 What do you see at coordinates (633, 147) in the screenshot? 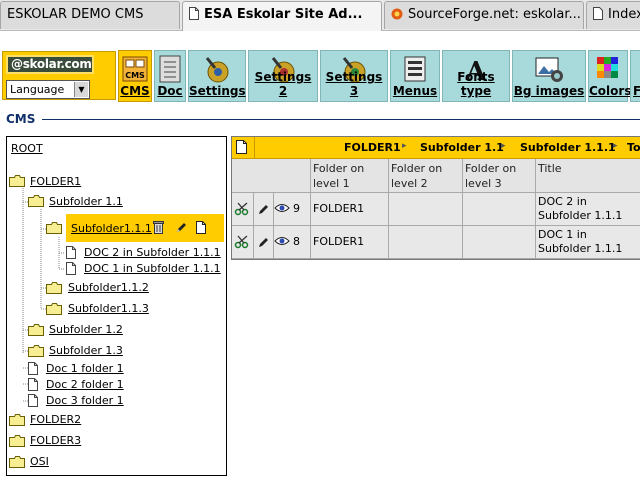
I see `breadcrumb-item: To` at bounding box center [633, 147].